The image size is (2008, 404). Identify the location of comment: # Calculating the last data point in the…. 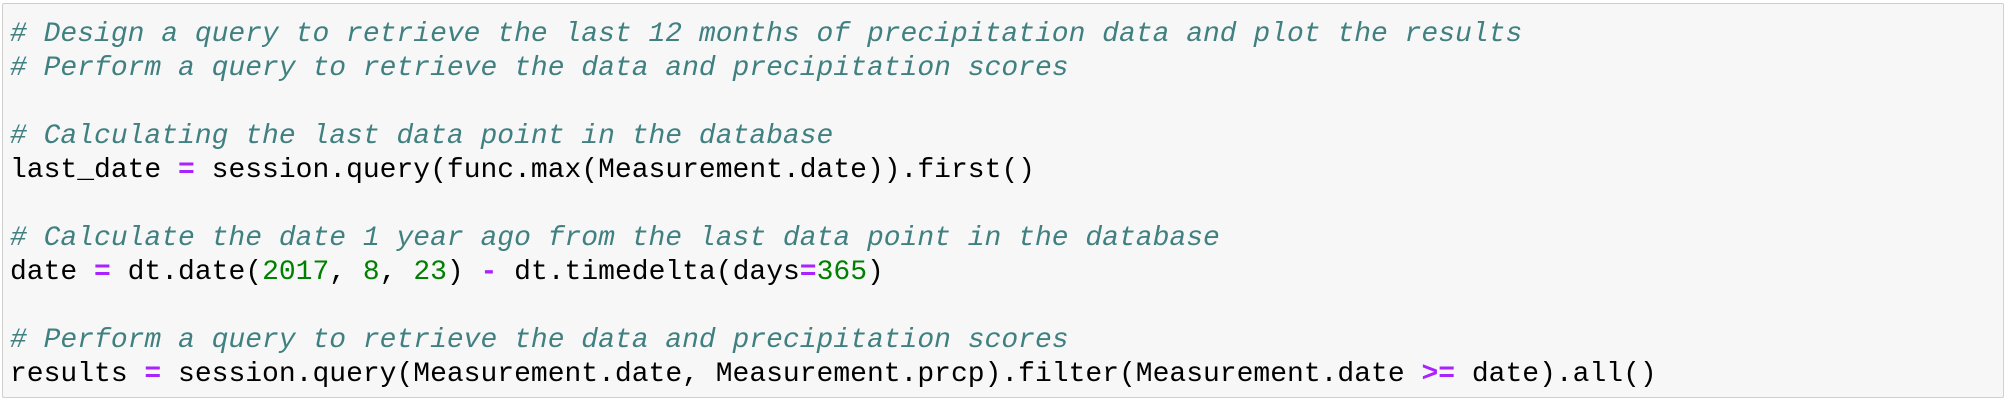
(422, 136).